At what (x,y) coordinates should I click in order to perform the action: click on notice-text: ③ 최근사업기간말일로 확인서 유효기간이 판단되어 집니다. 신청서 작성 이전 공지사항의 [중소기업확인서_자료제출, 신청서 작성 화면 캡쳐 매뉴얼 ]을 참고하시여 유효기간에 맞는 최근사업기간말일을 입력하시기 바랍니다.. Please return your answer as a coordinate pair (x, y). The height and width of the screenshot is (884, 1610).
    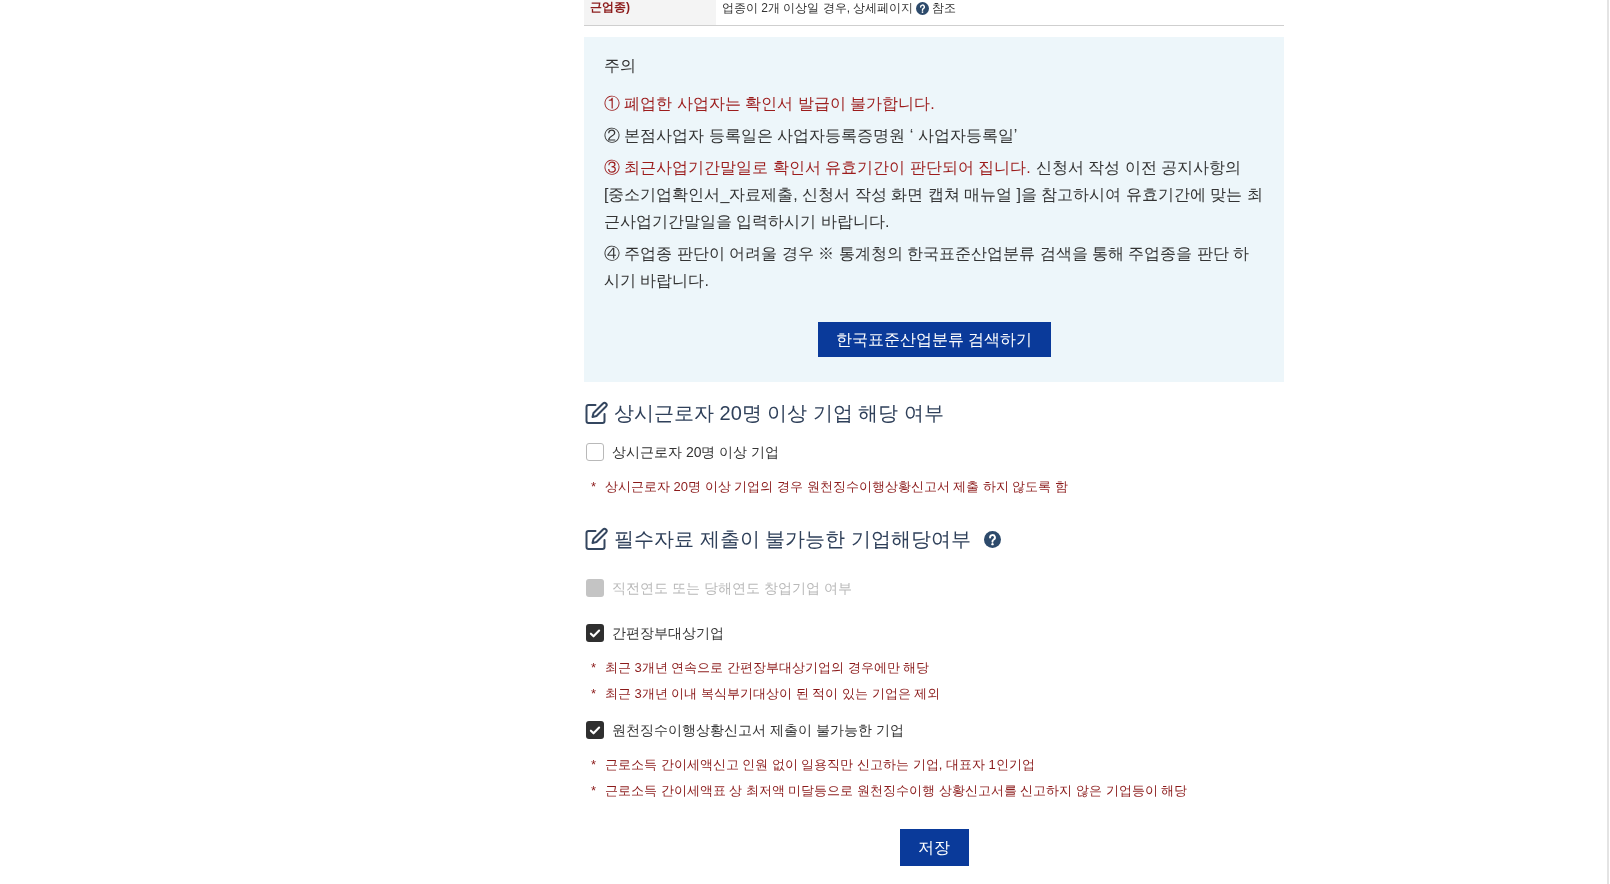
    Looking at the image, I should click on (934, 195).